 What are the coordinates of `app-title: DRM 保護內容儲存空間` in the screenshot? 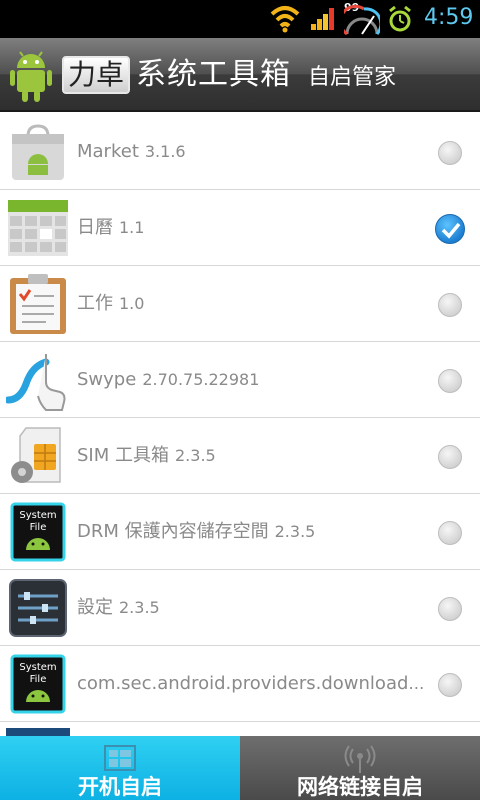 It's located at (173, 531).